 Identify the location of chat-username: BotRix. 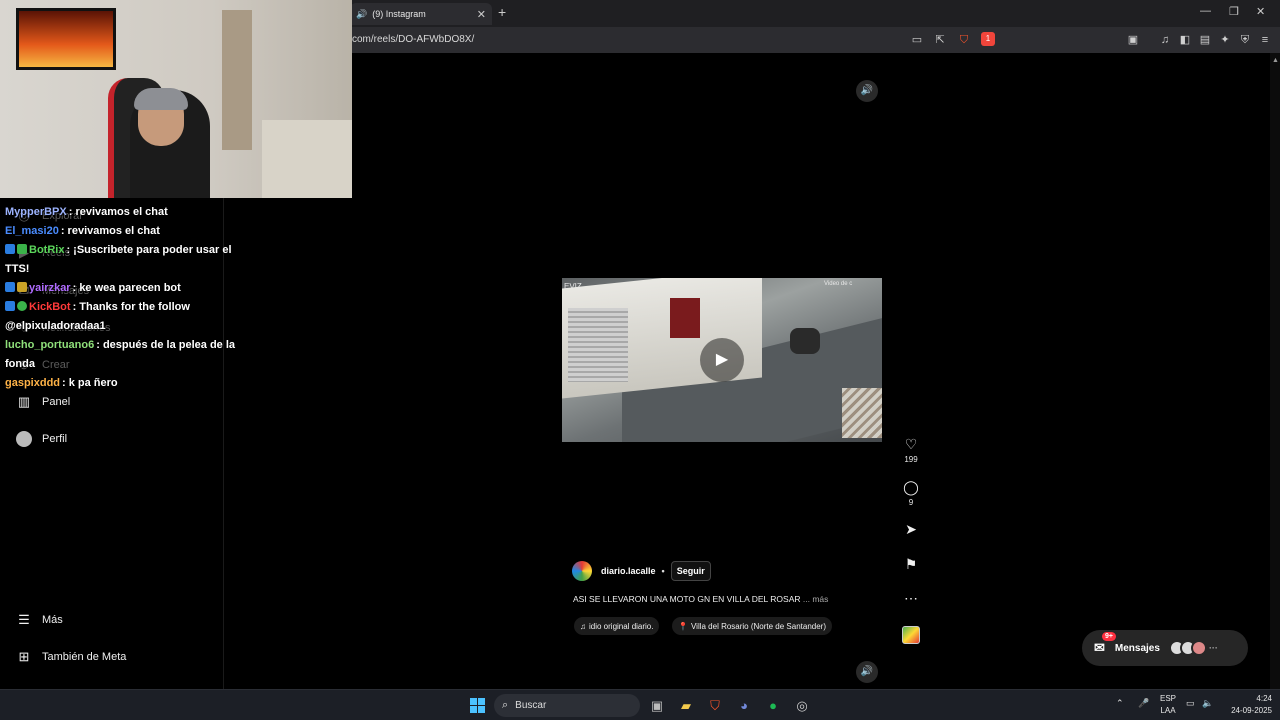
(47, 250).